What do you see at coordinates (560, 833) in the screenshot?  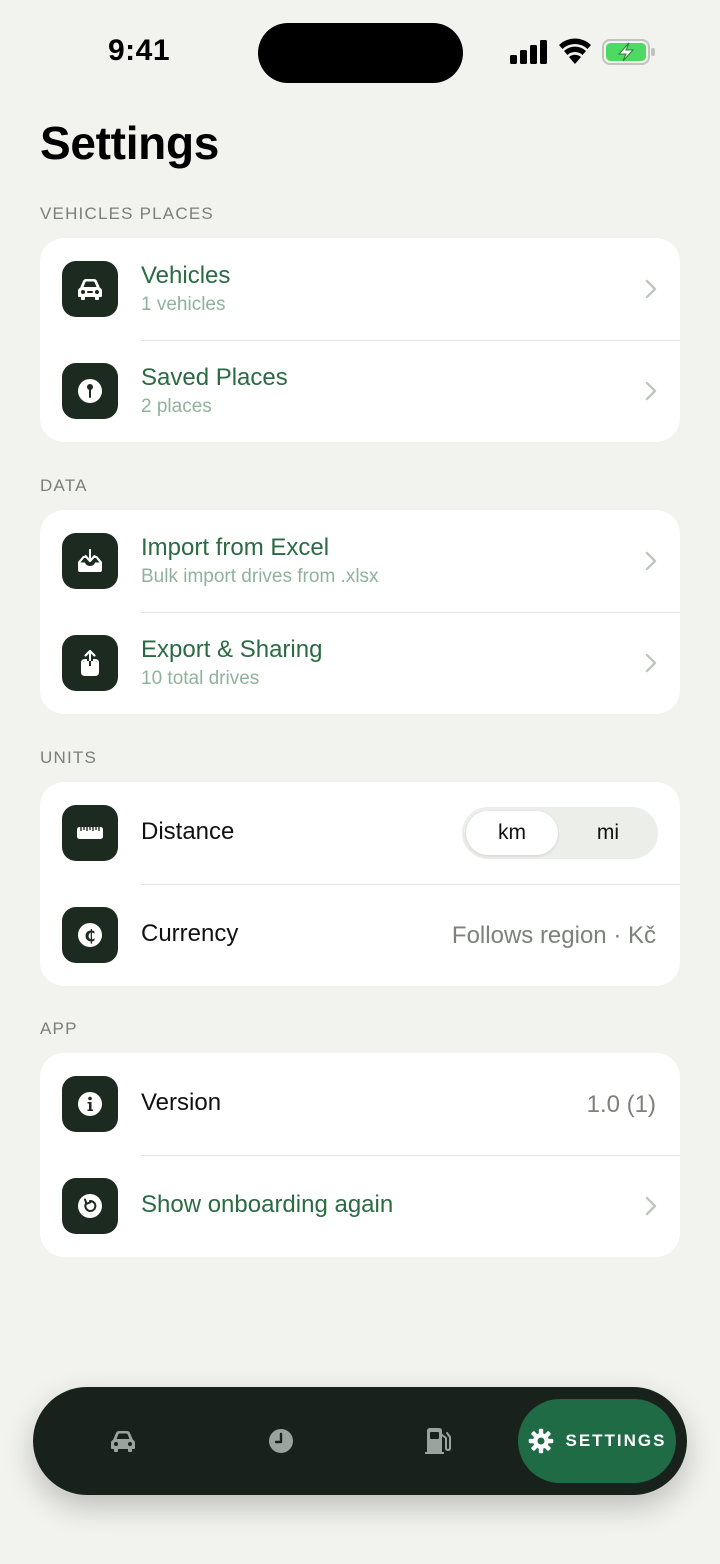 I see `distance-unit-segmented-control: km mi` at bounding box center [560, 833].